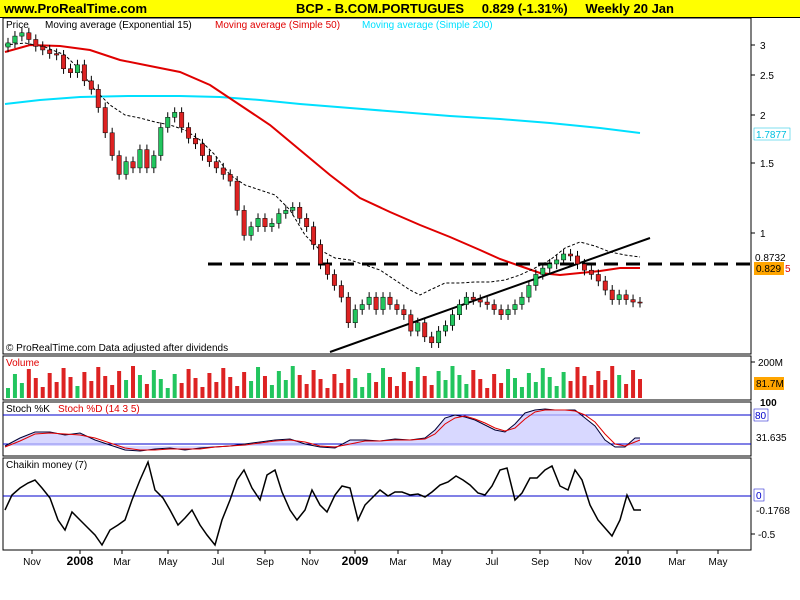 The height and width of the screenshot is (600, 800). Describe the element at coordinates (277, 25) in the screenshot. I see `legend-sma50: Moving average (Simple 50)` at that location.